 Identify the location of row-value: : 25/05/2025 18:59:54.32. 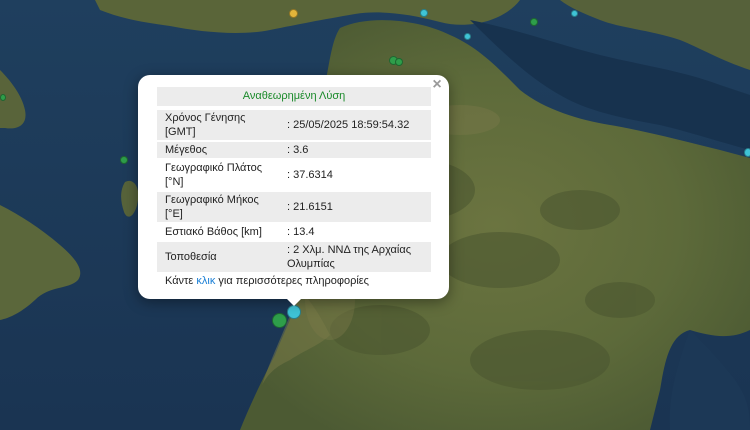
(355, 125).